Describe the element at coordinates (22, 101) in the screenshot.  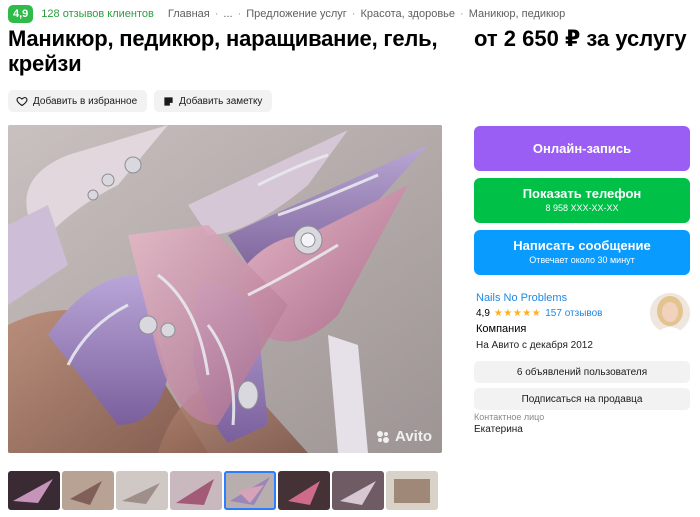
I see `heart-icon` at that location.